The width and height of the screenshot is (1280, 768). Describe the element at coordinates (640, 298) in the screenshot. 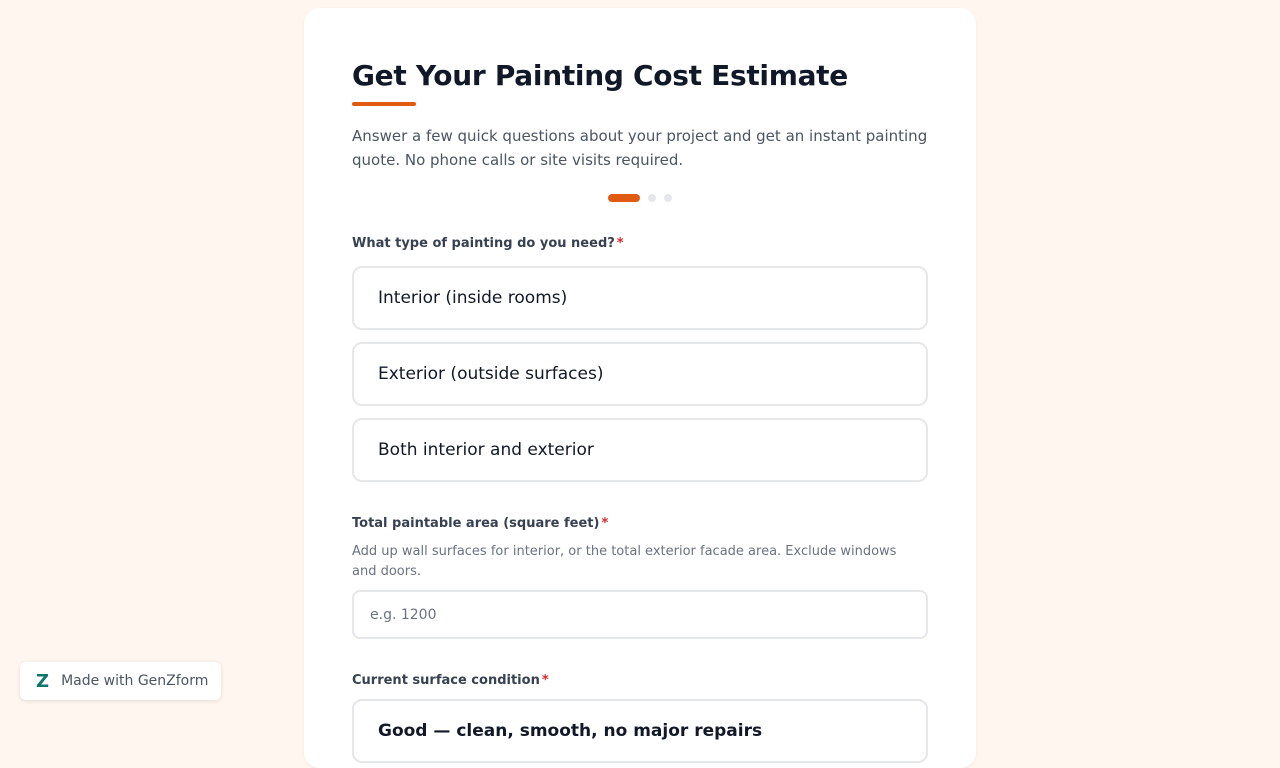

I see `option-interior: Interior (inside rooms)` at that location.